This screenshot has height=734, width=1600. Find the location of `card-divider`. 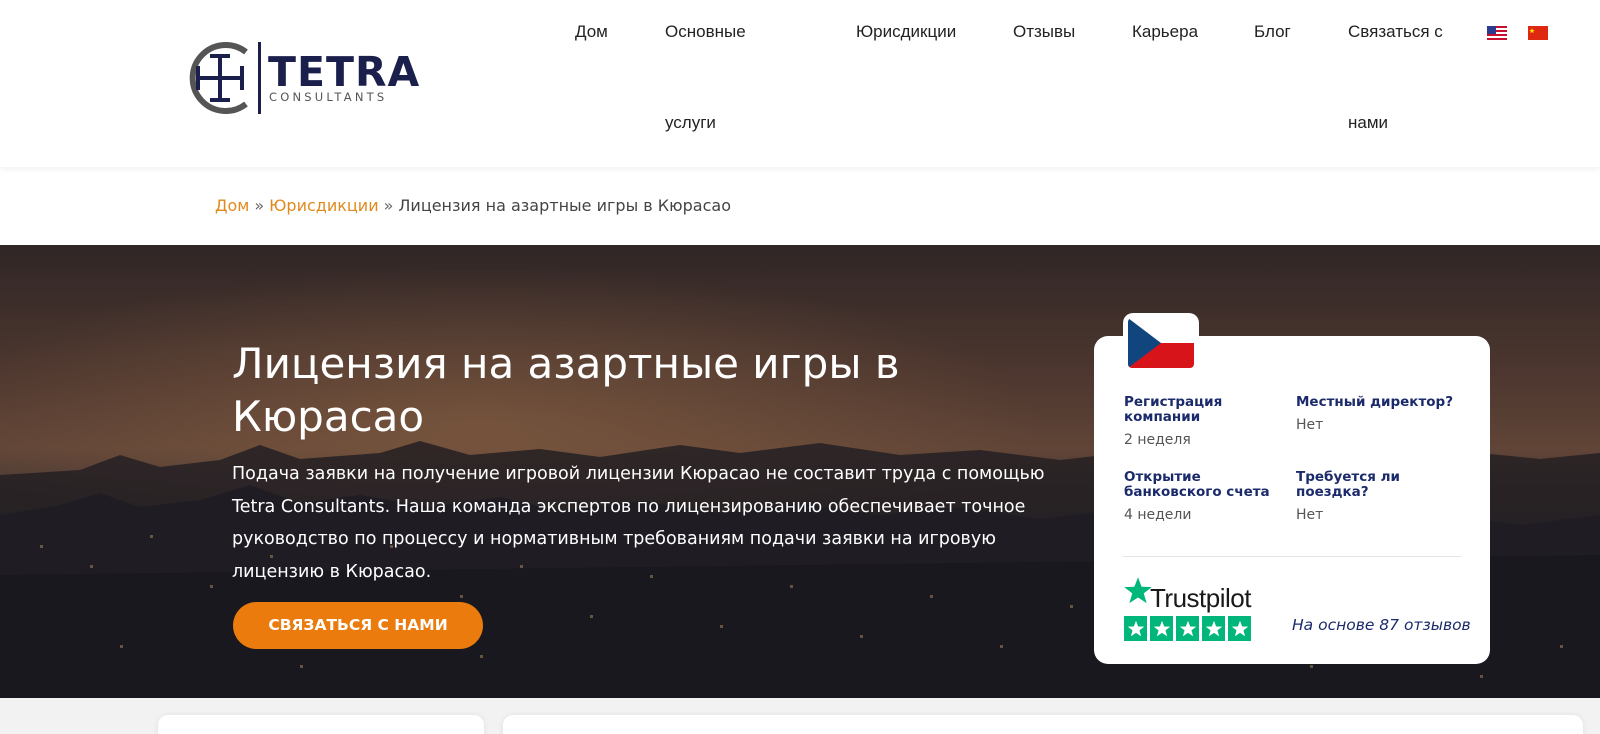

card-divider is located at coordinates (1292, 556).